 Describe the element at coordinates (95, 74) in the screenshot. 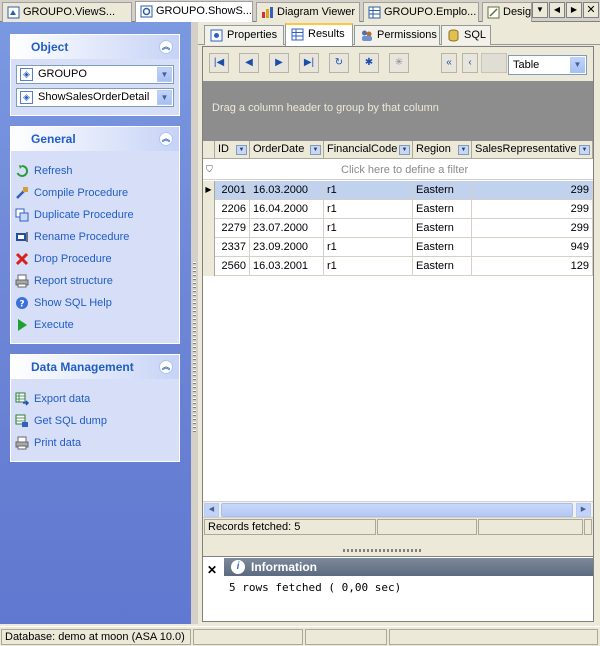

I see `database-select: ◈ GROUPO ▼` at that location.